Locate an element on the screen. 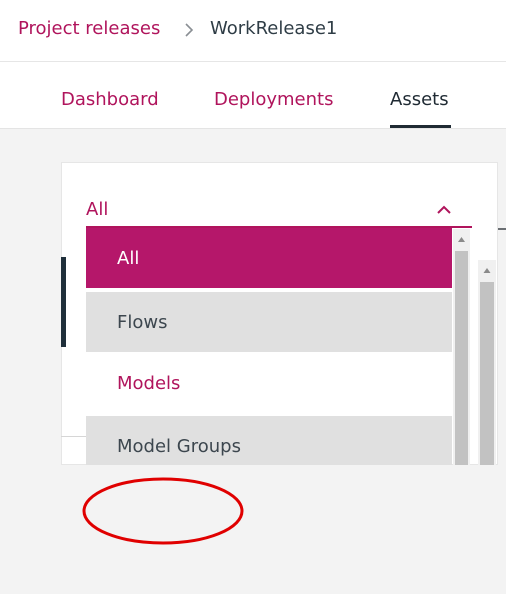 The height and width of the screenshot is (594, 506). option-model-groups: Model Groups is located at coordinates (269, 440).